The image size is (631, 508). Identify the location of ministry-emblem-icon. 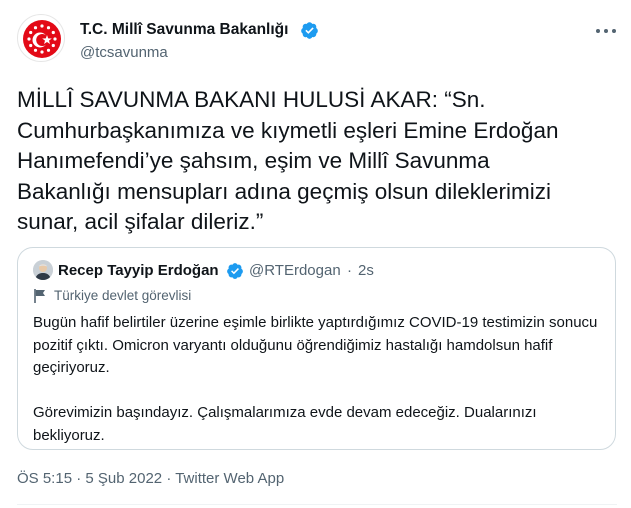
(42, 39).